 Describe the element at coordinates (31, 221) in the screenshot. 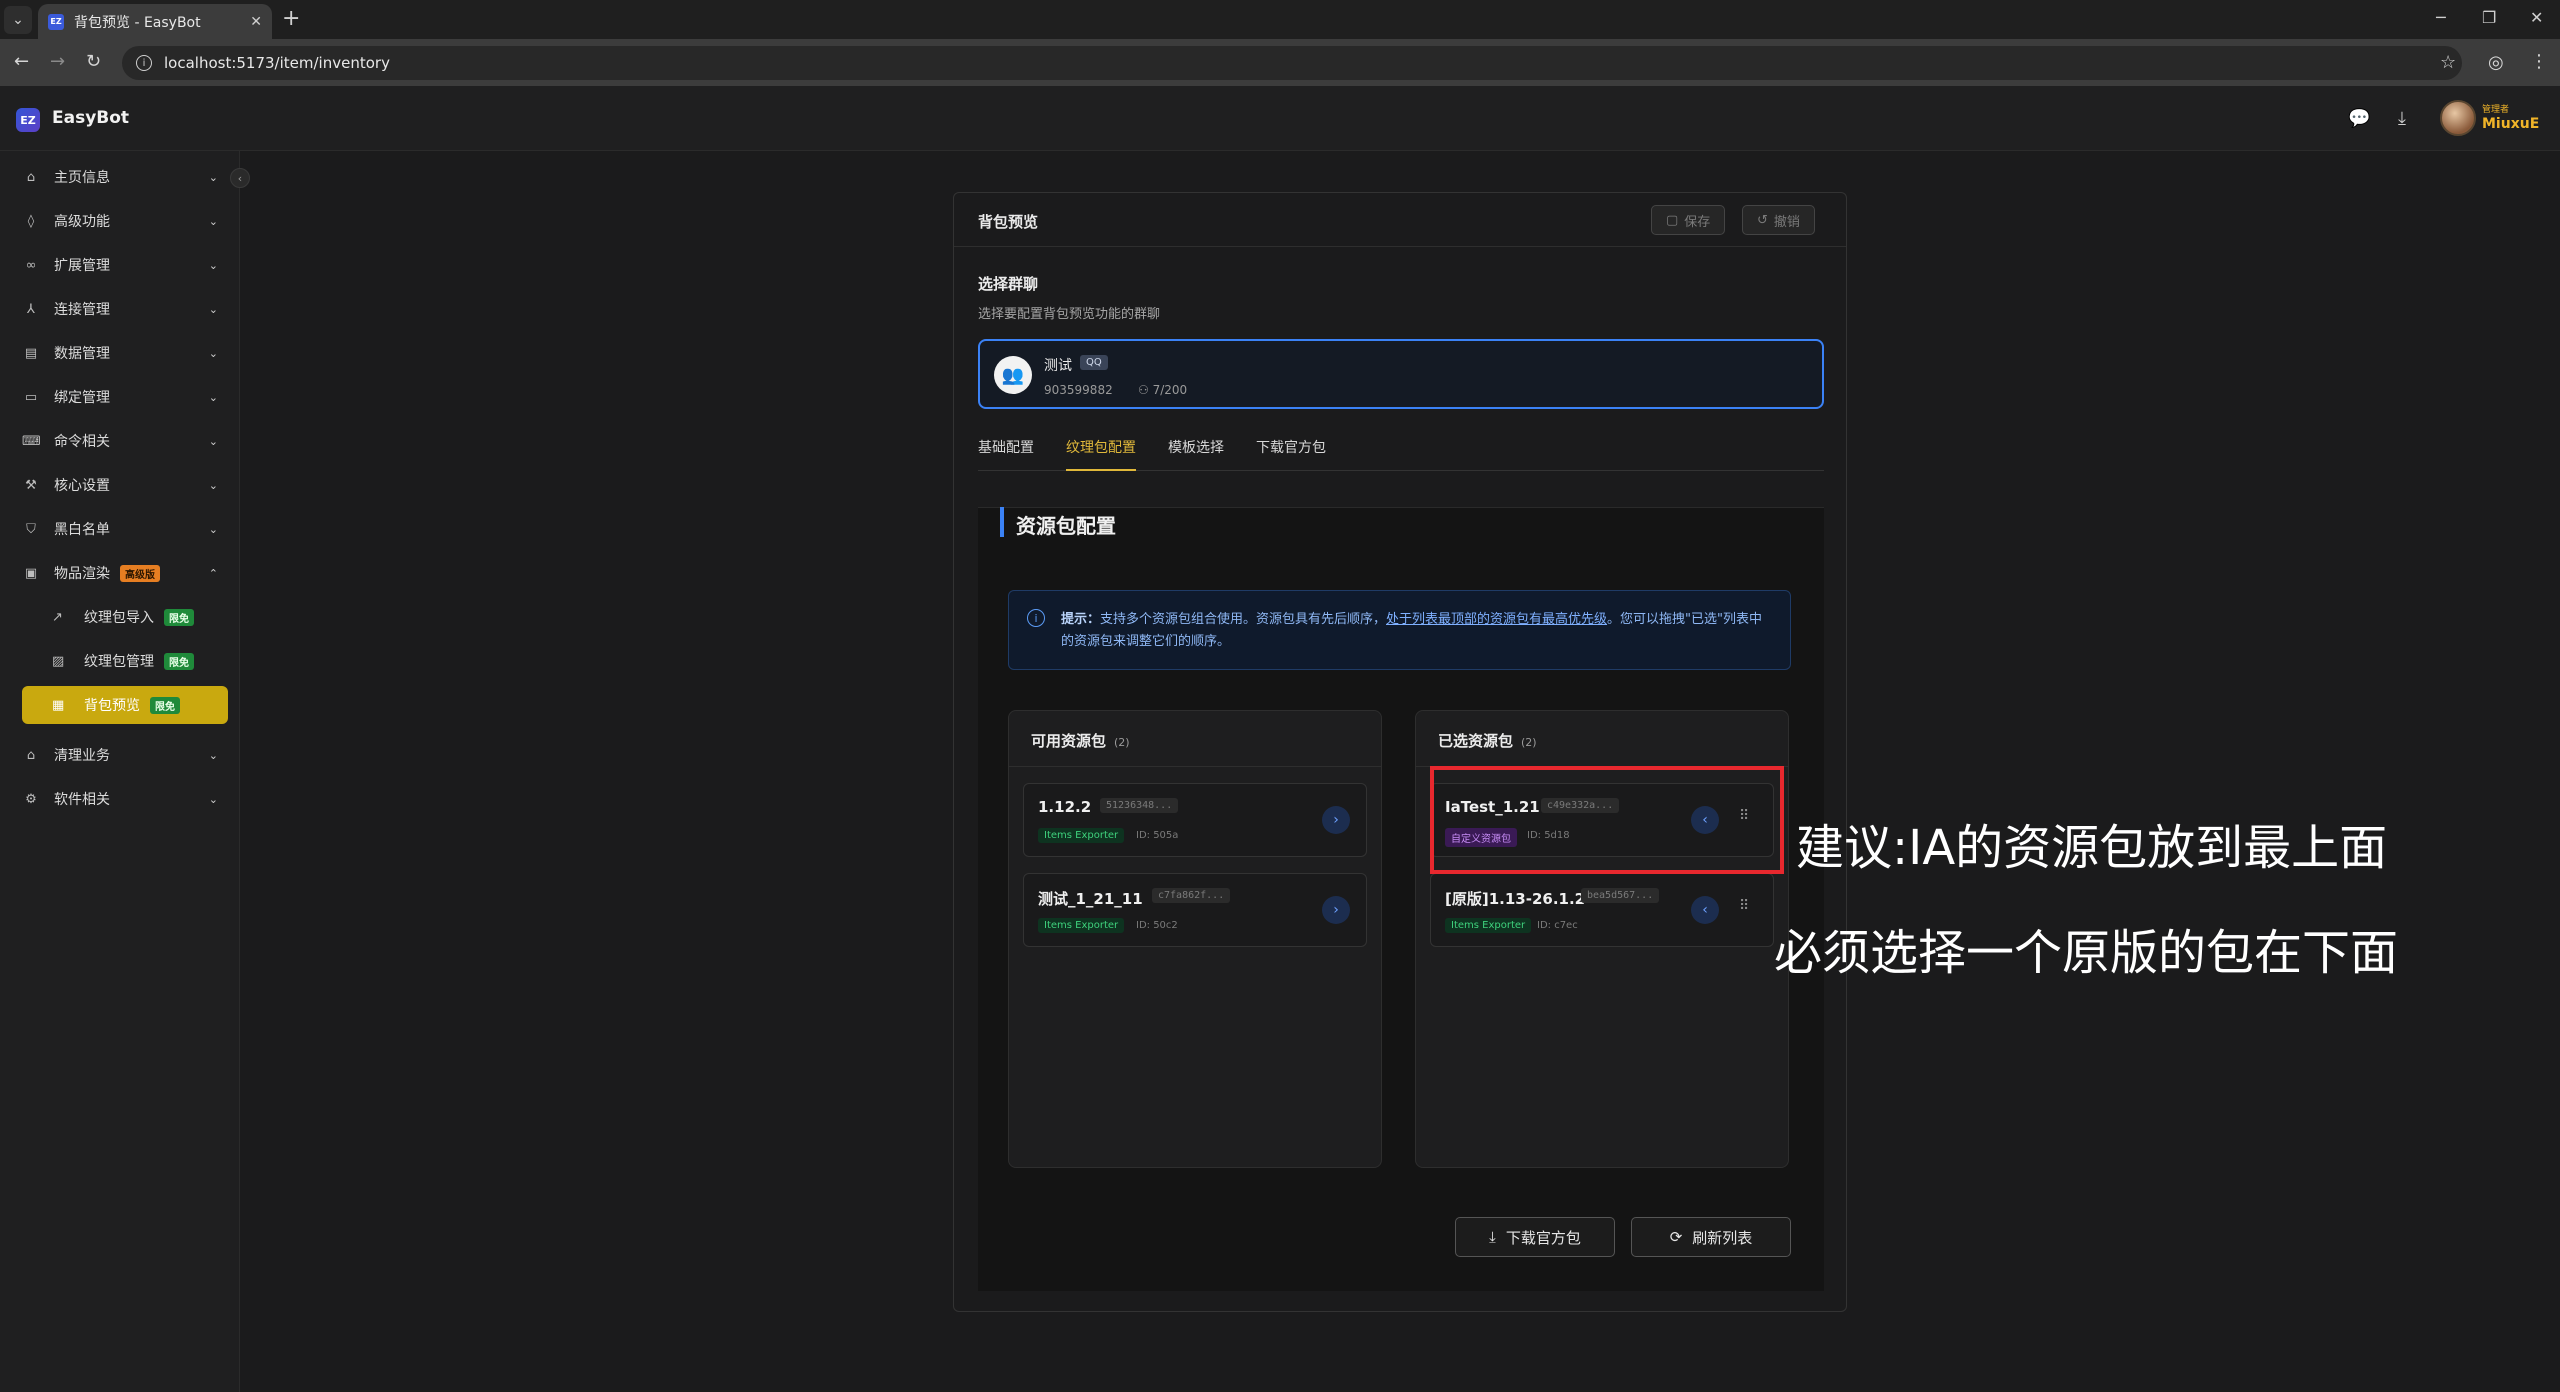

I see `flame-icon: ◊` at that location.